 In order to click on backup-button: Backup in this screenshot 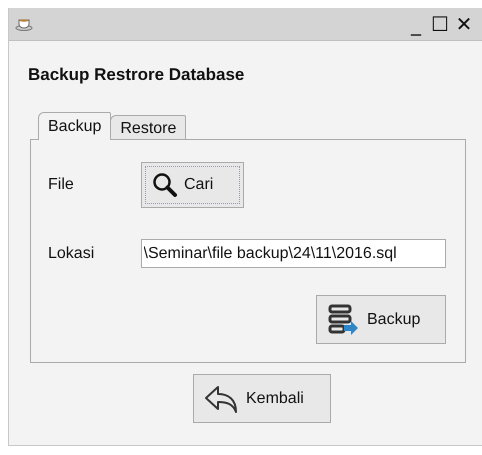, I will do `click(381, 319)`.